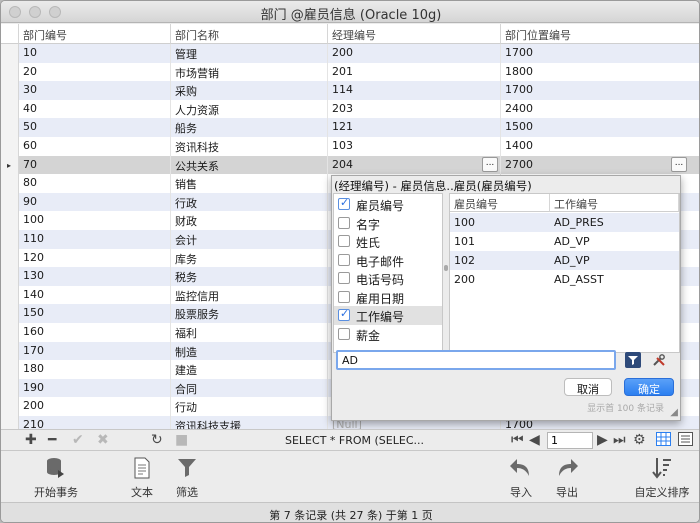 Image resolution: width=700 pixels, height=523 pixels. I want to click on stop-icon: ■, so click(181, 440).